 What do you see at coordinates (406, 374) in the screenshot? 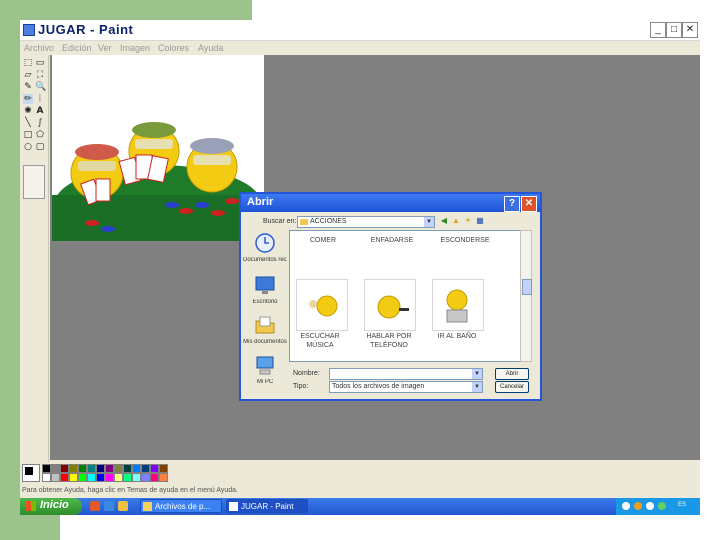
I see `filename-input: ▼` at bounding box center [406, 374].